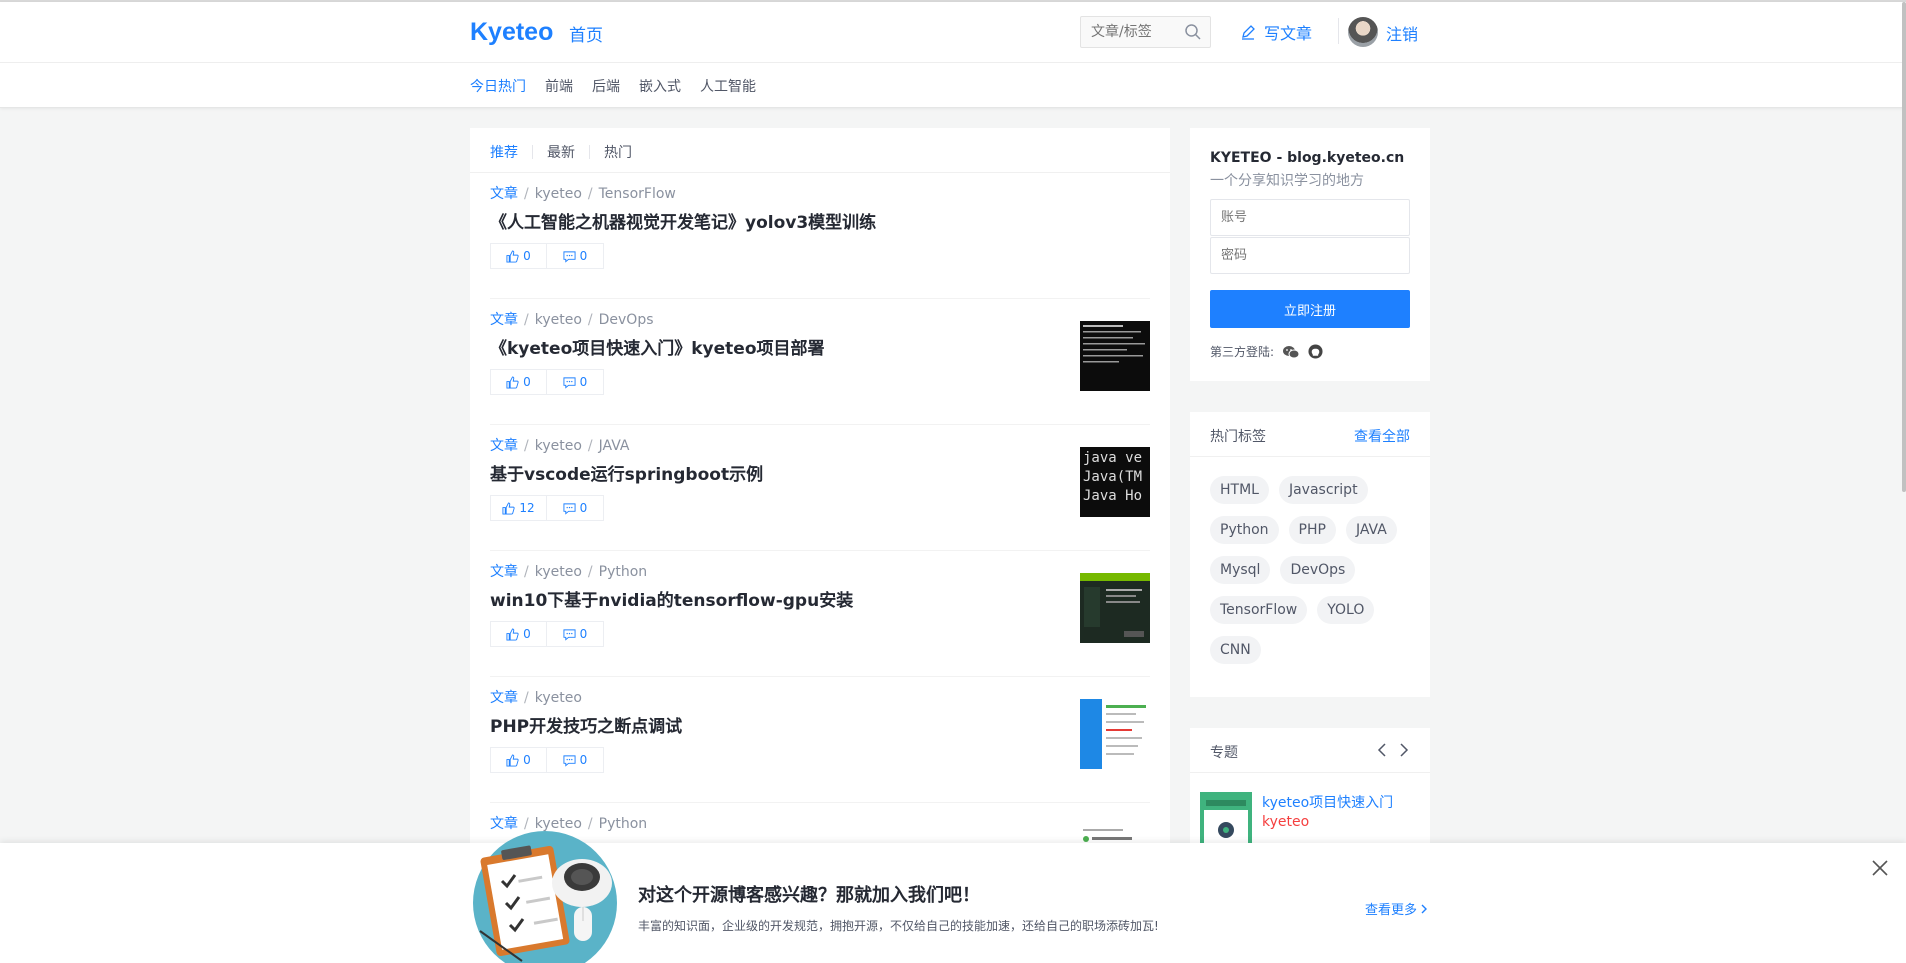  What do you see at coordinates (1396, 908) in the screenshot?
I see `view-more-link: 查看更多` at bounding box center [1396, 908].